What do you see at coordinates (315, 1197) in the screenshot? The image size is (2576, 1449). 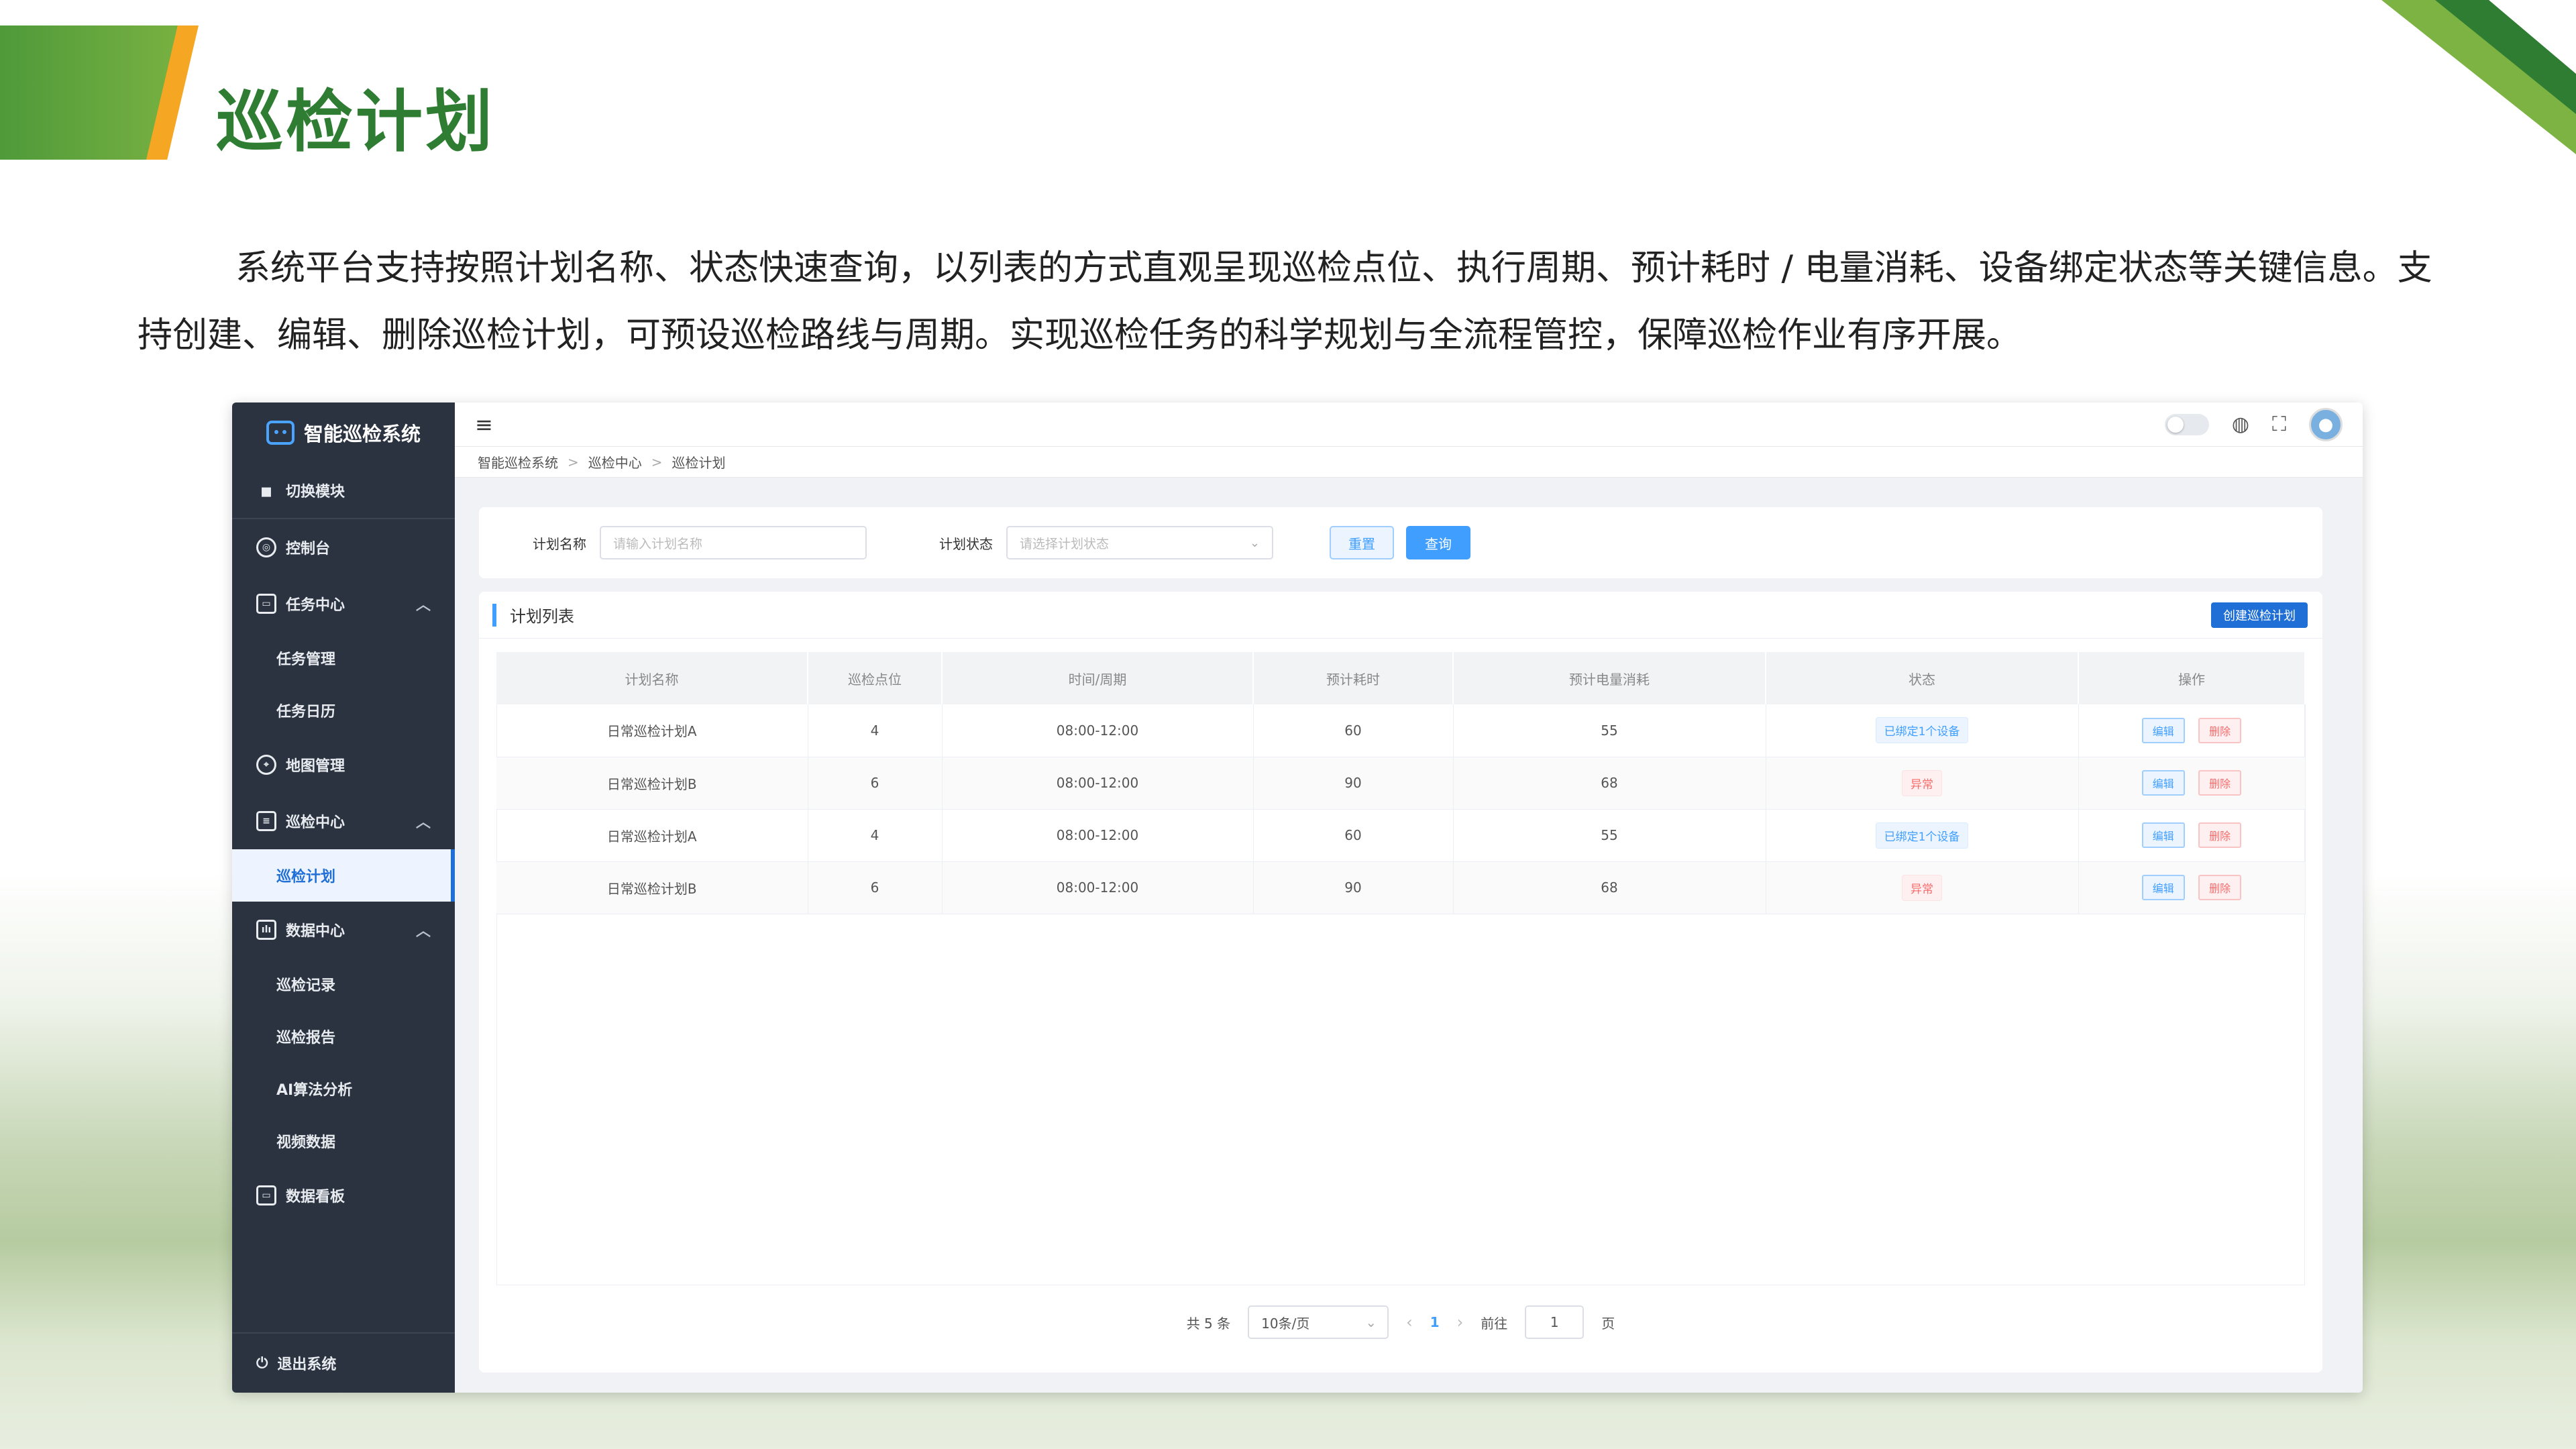 I see `sidebar-item-label: 数据看板` at bounding box center [315, 1197].